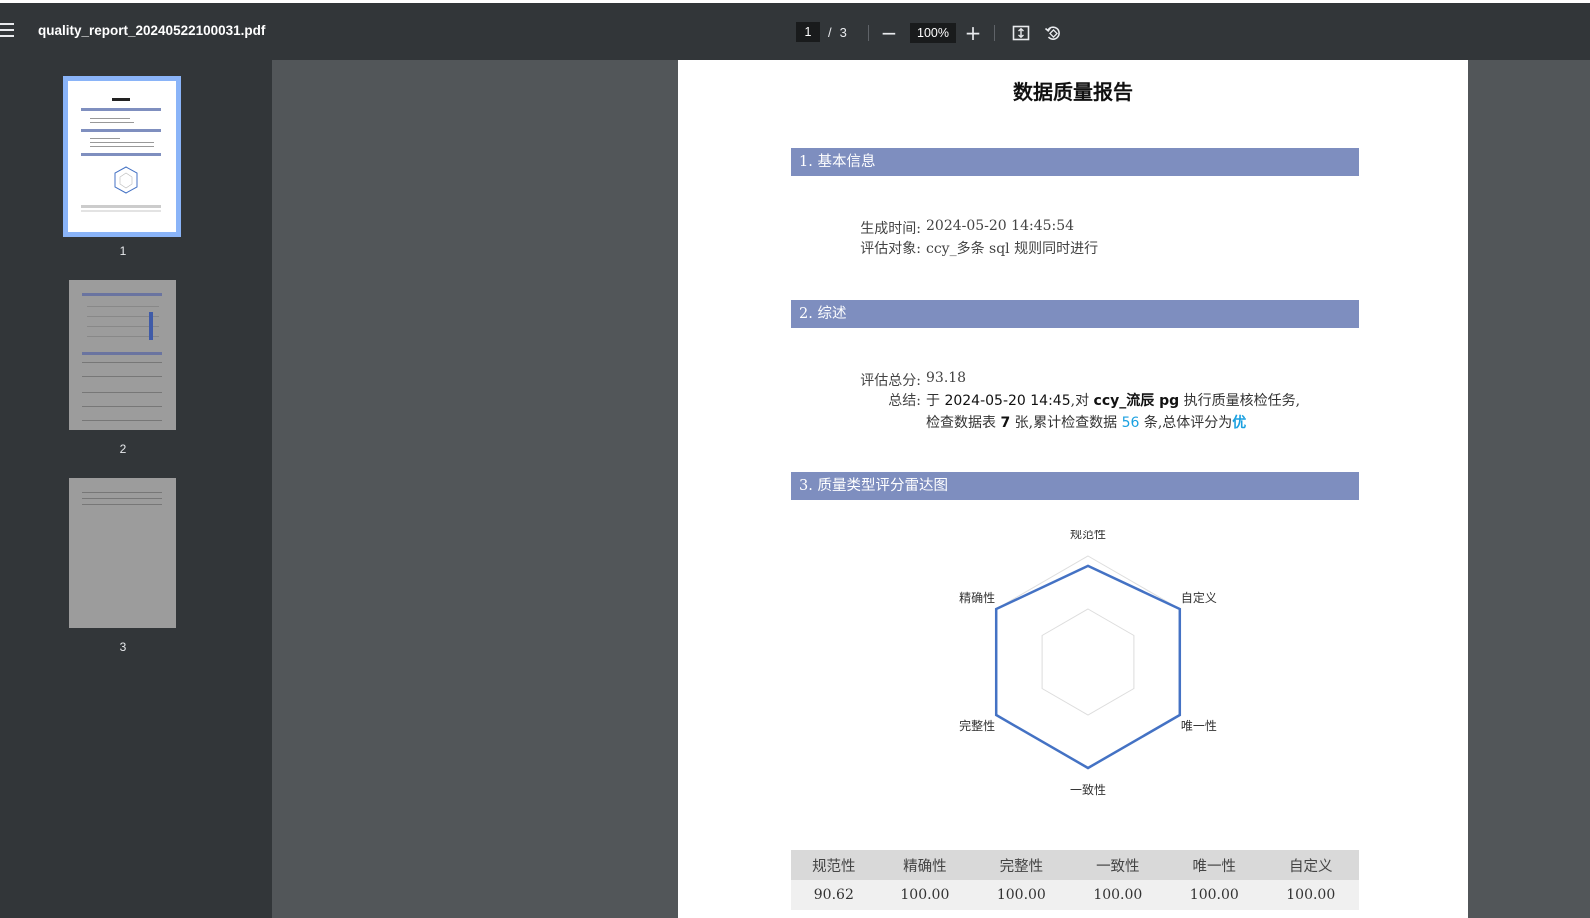 This screenshot has width=1590, height=918. Describe the element at coordinates (123, 251) in the screenshot. I see `thumbnail-label: 1` at that location.